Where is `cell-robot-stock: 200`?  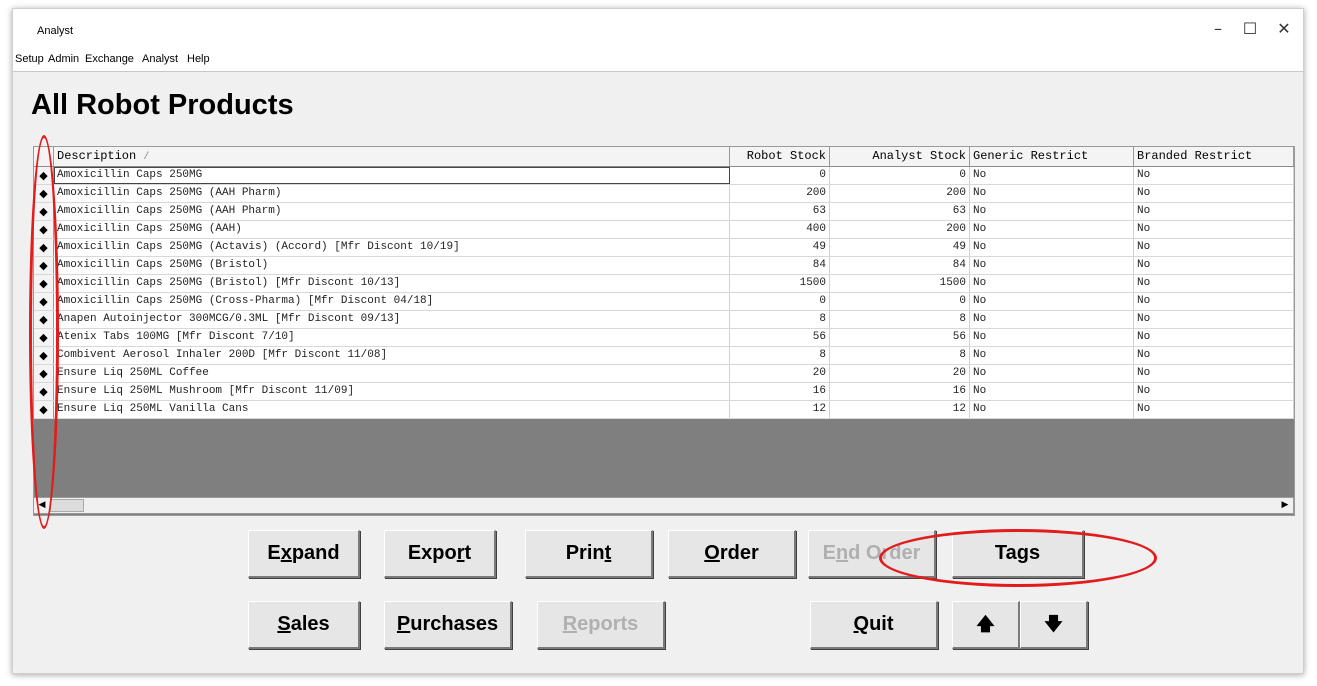
cell-robot-stock: 200 is located at coordinates (780, 193).